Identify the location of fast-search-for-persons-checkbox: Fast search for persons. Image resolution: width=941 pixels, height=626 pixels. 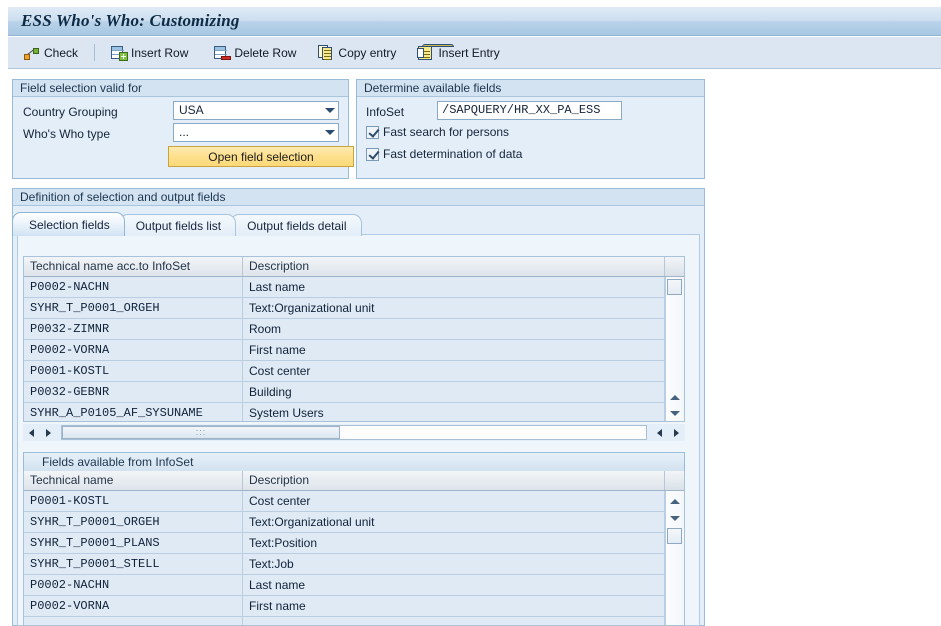
(437, 132).